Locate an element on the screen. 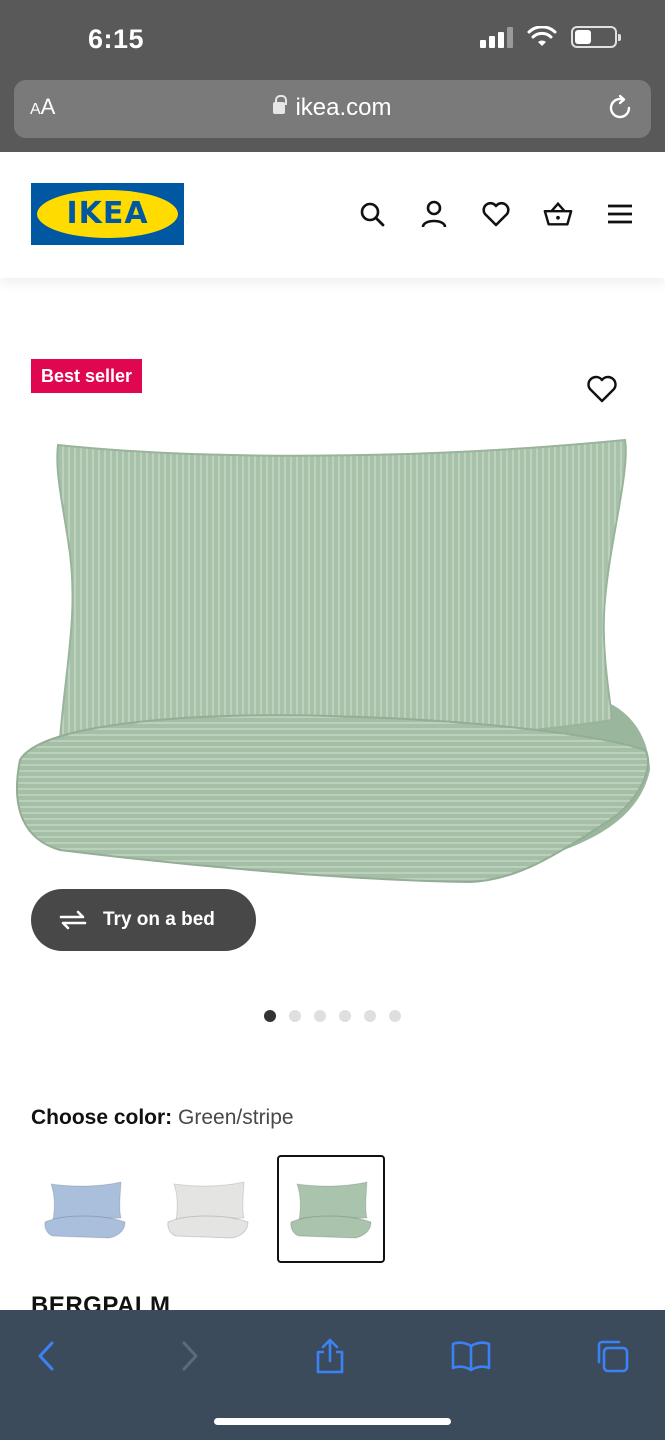 This screenshot has width=665, height=1440. try-on-bed-button: Try on a bed is located at coordinates (143, 920).